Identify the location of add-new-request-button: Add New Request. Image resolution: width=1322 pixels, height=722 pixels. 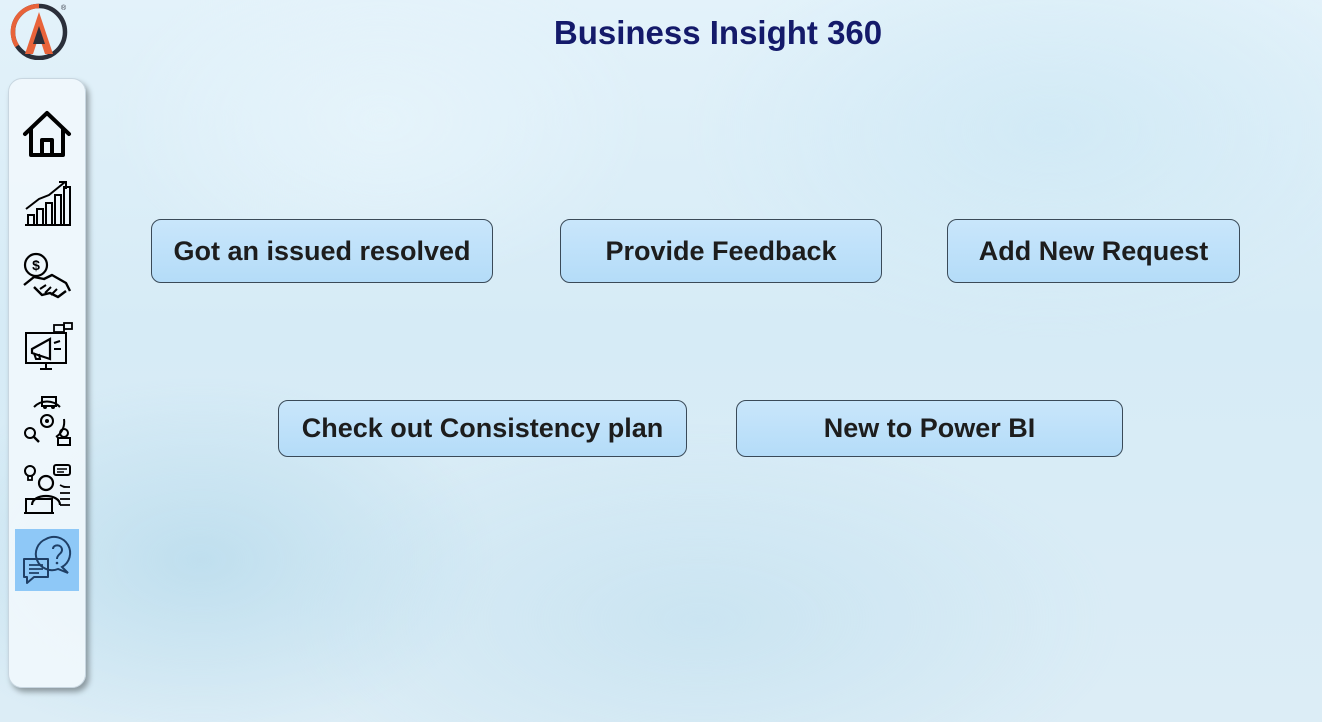
(1093, 251).